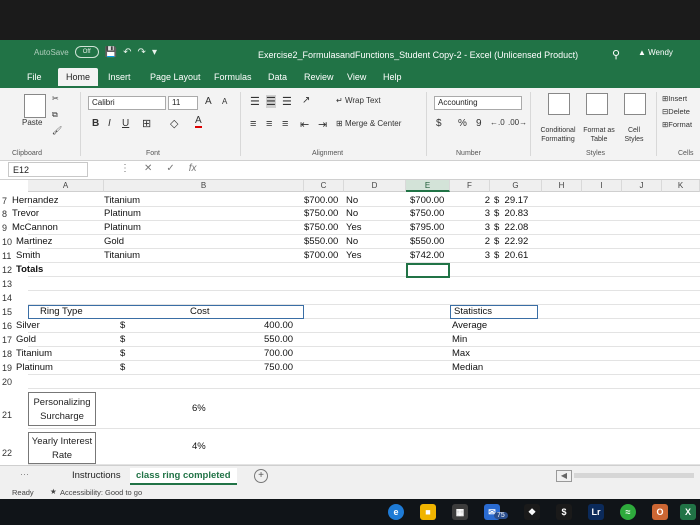  Describe the element at coordinates (352, 201) in the screenshot. I see `cell-d7: No` at that location.